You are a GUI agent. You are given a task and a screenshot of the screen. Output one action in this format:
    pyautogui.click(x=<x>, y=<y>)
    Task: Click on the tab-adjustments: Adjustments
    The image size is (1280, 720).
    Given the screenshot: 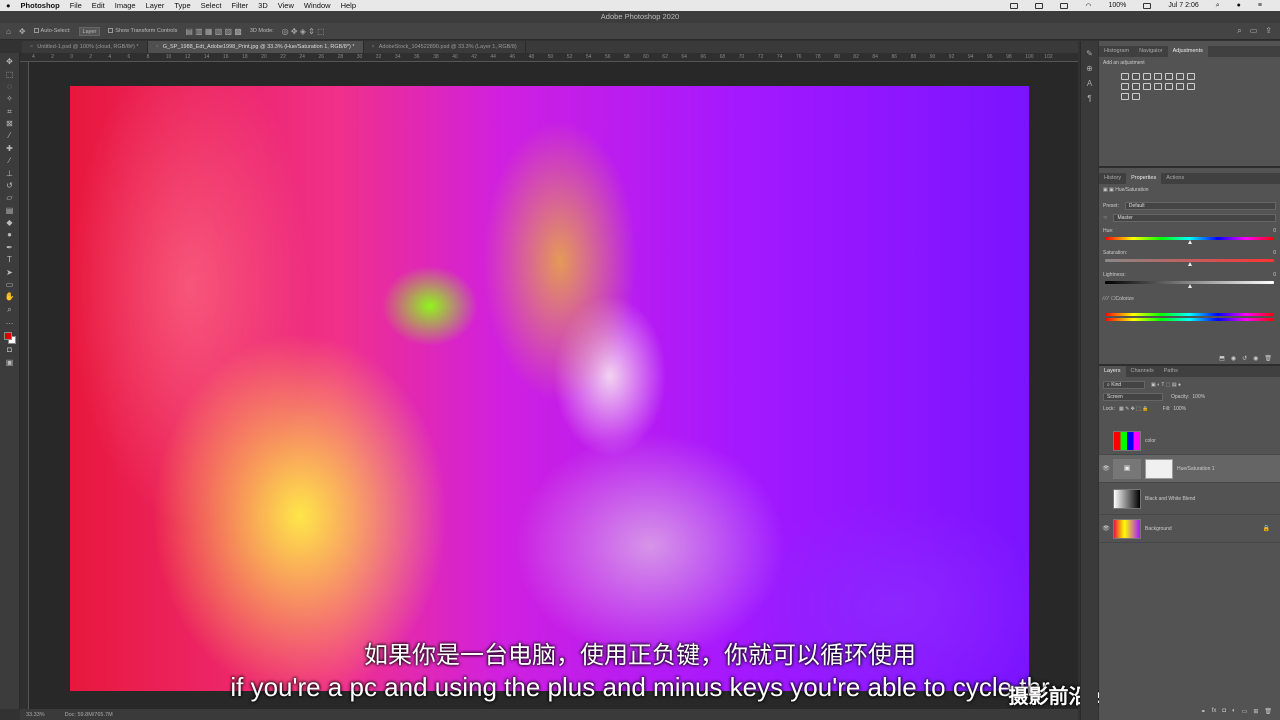 What is the action you would take?
    pyautogui.click(x=1187, y=51)
    